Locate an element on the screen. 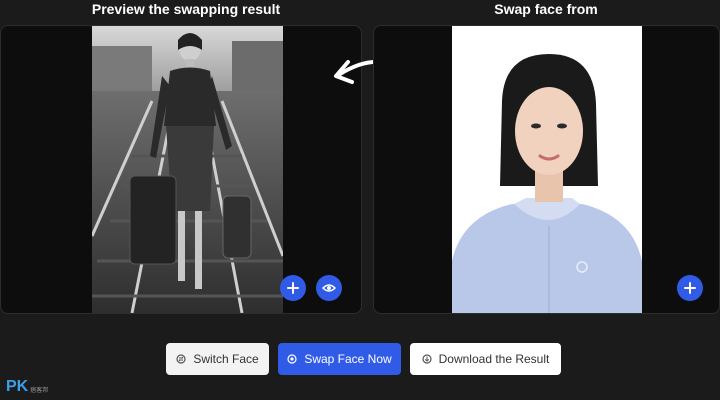 The height and width of the screenshot is (400, 720). switch-face-button: Switch Face is located at coordinates (217, 359).